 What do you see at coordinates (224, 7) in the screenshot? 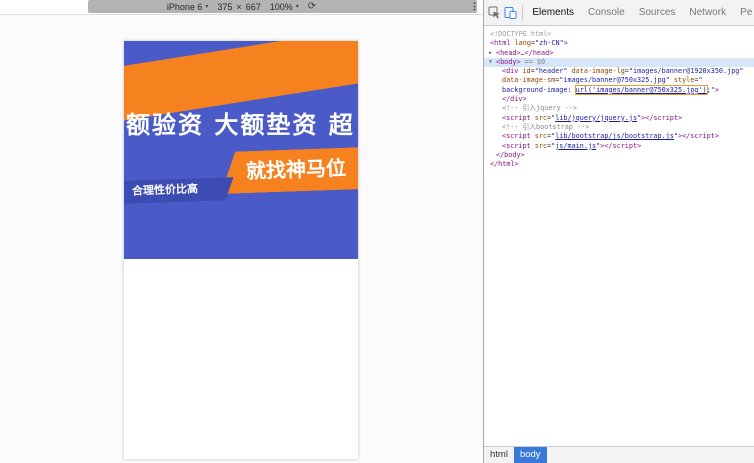
I see `viewport-width-value: 375` at bounding box center [224, 7].